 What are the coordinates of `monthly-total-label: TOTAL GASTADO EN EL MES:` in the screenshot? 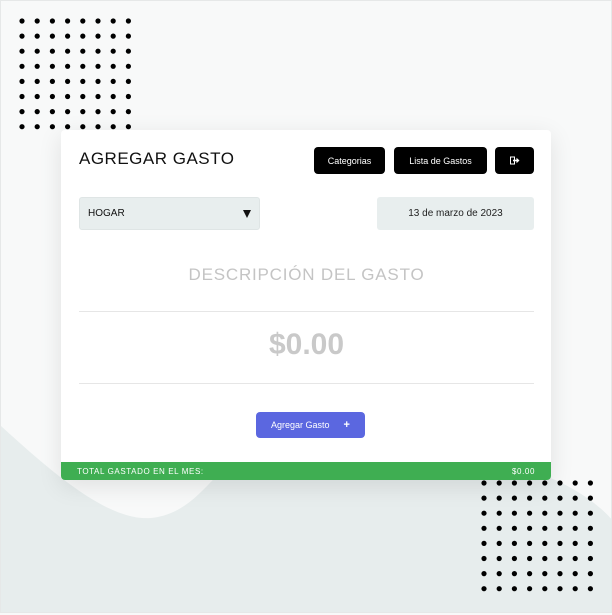 It's located at (140, 471).